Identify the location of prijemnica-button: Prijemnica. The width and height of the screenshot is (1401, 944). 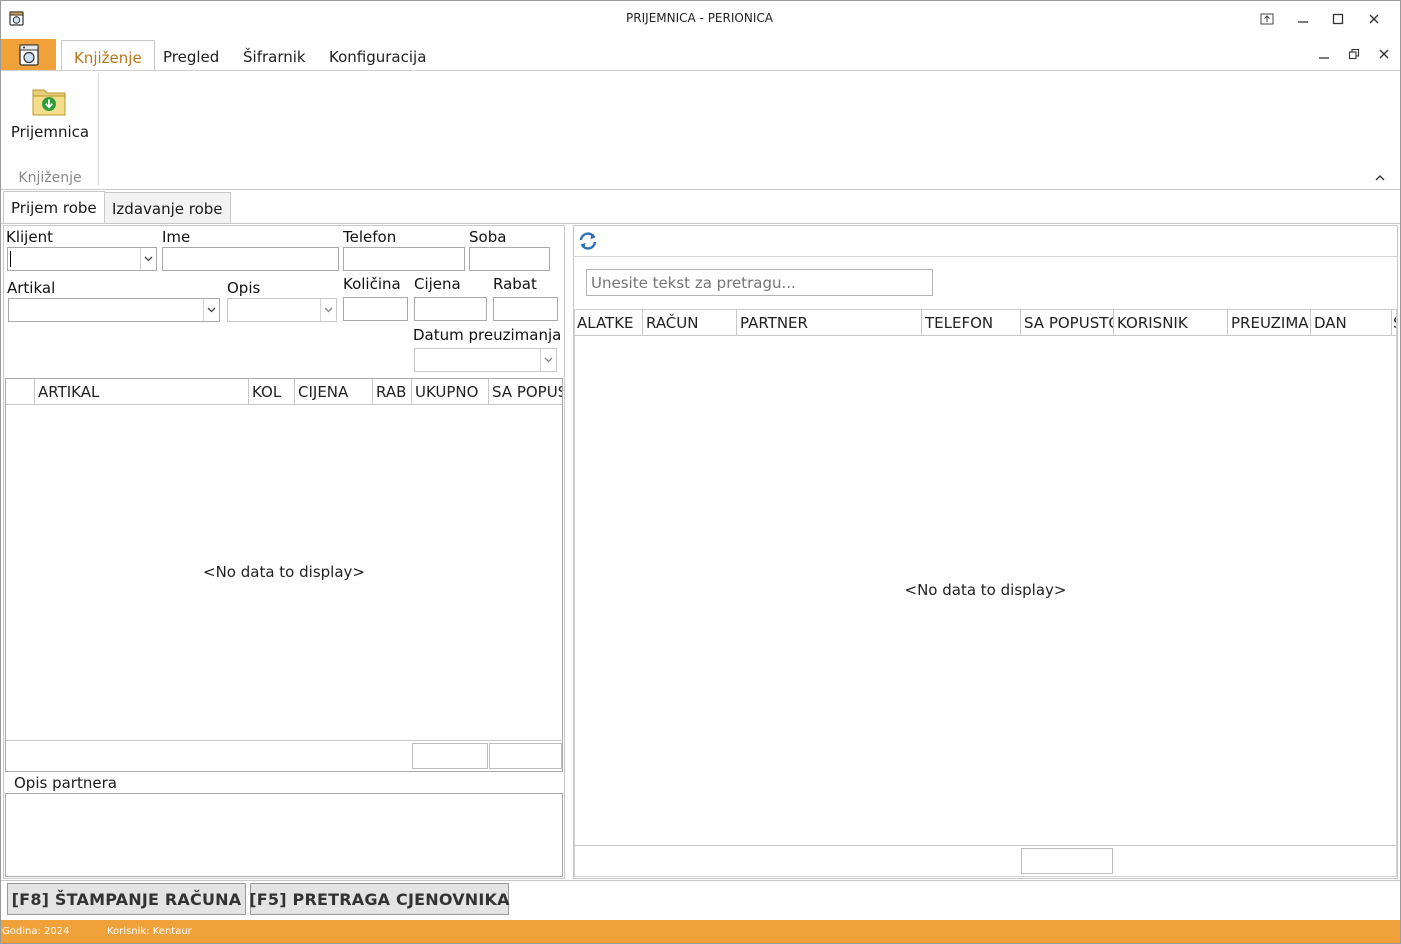
(50, 132).